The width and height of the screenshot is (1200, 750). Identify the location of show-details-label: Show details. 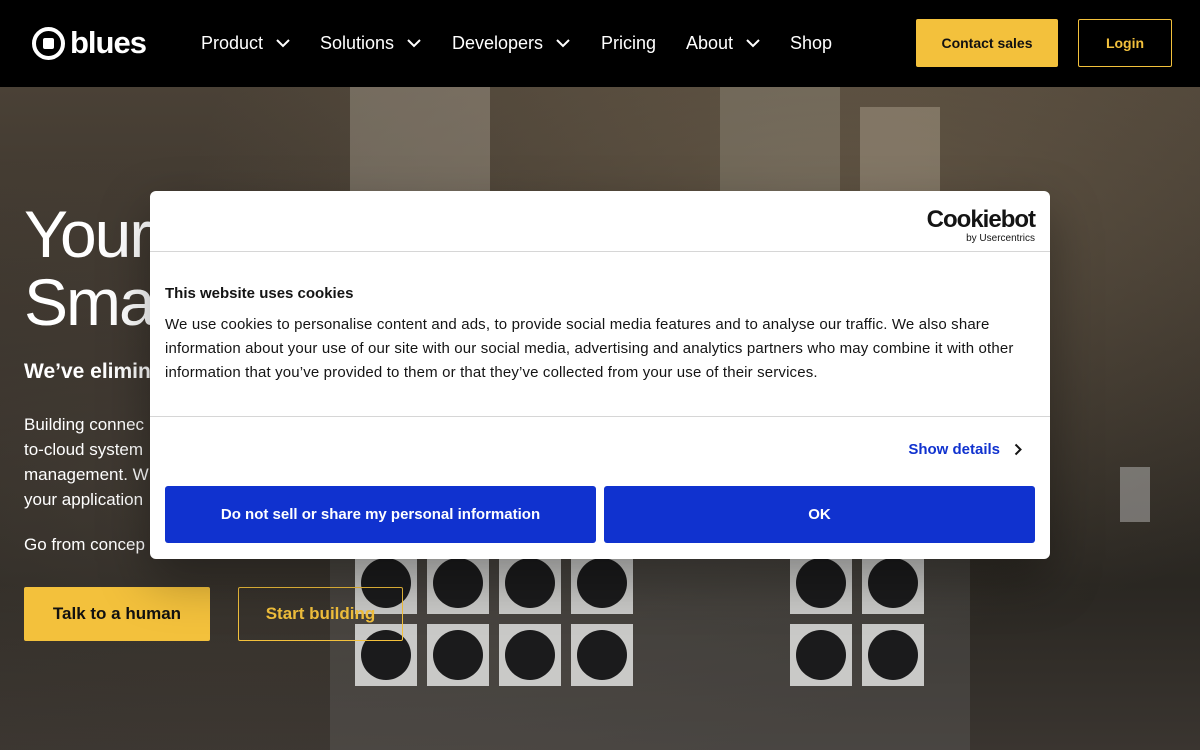
(954, 449).